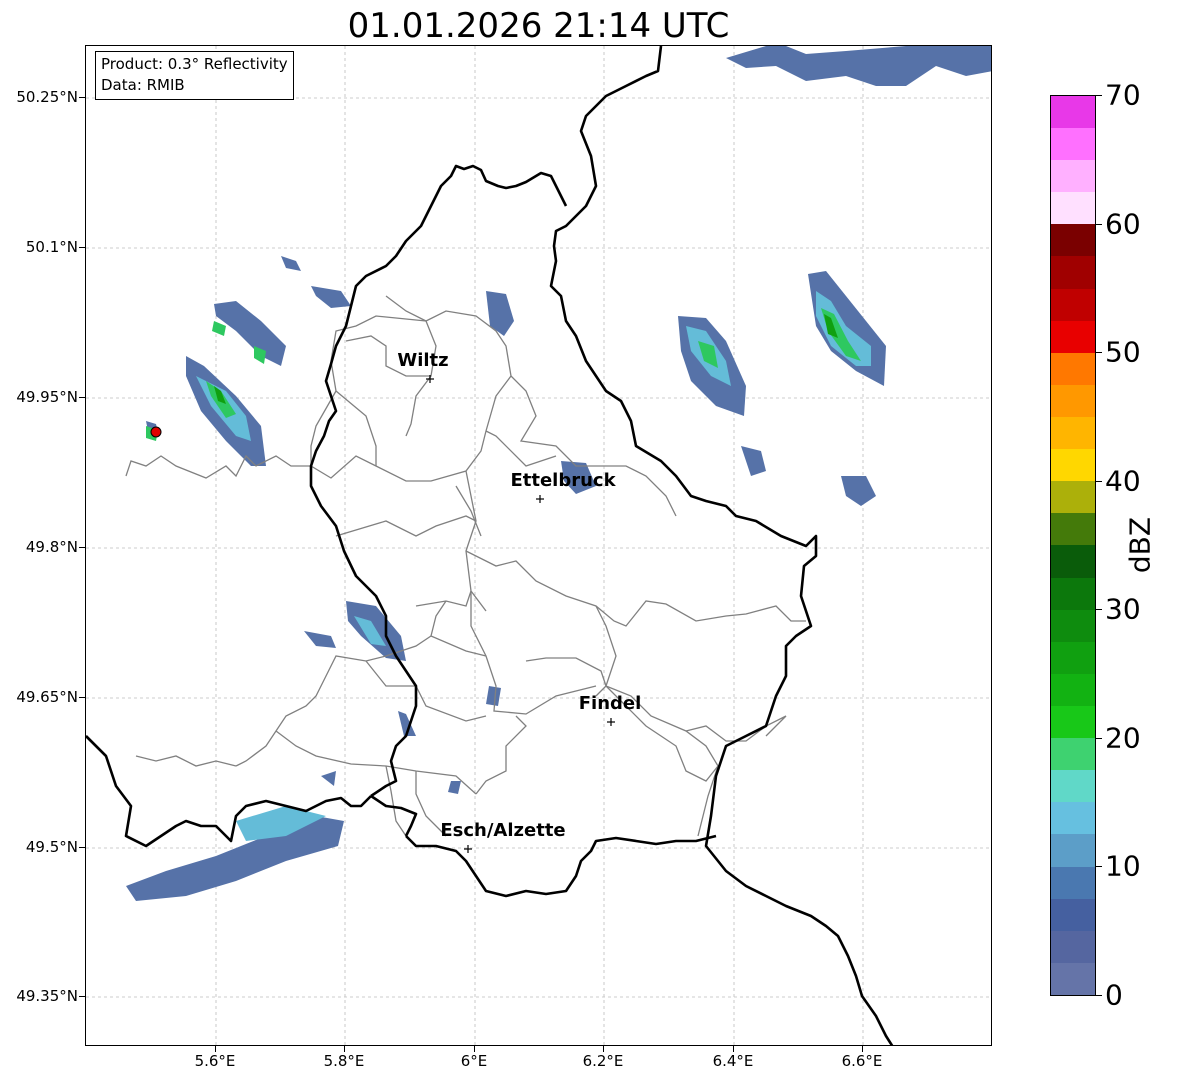  I want to click on product-label: Product: 0.3° Reflectivity, so click(194, 64).